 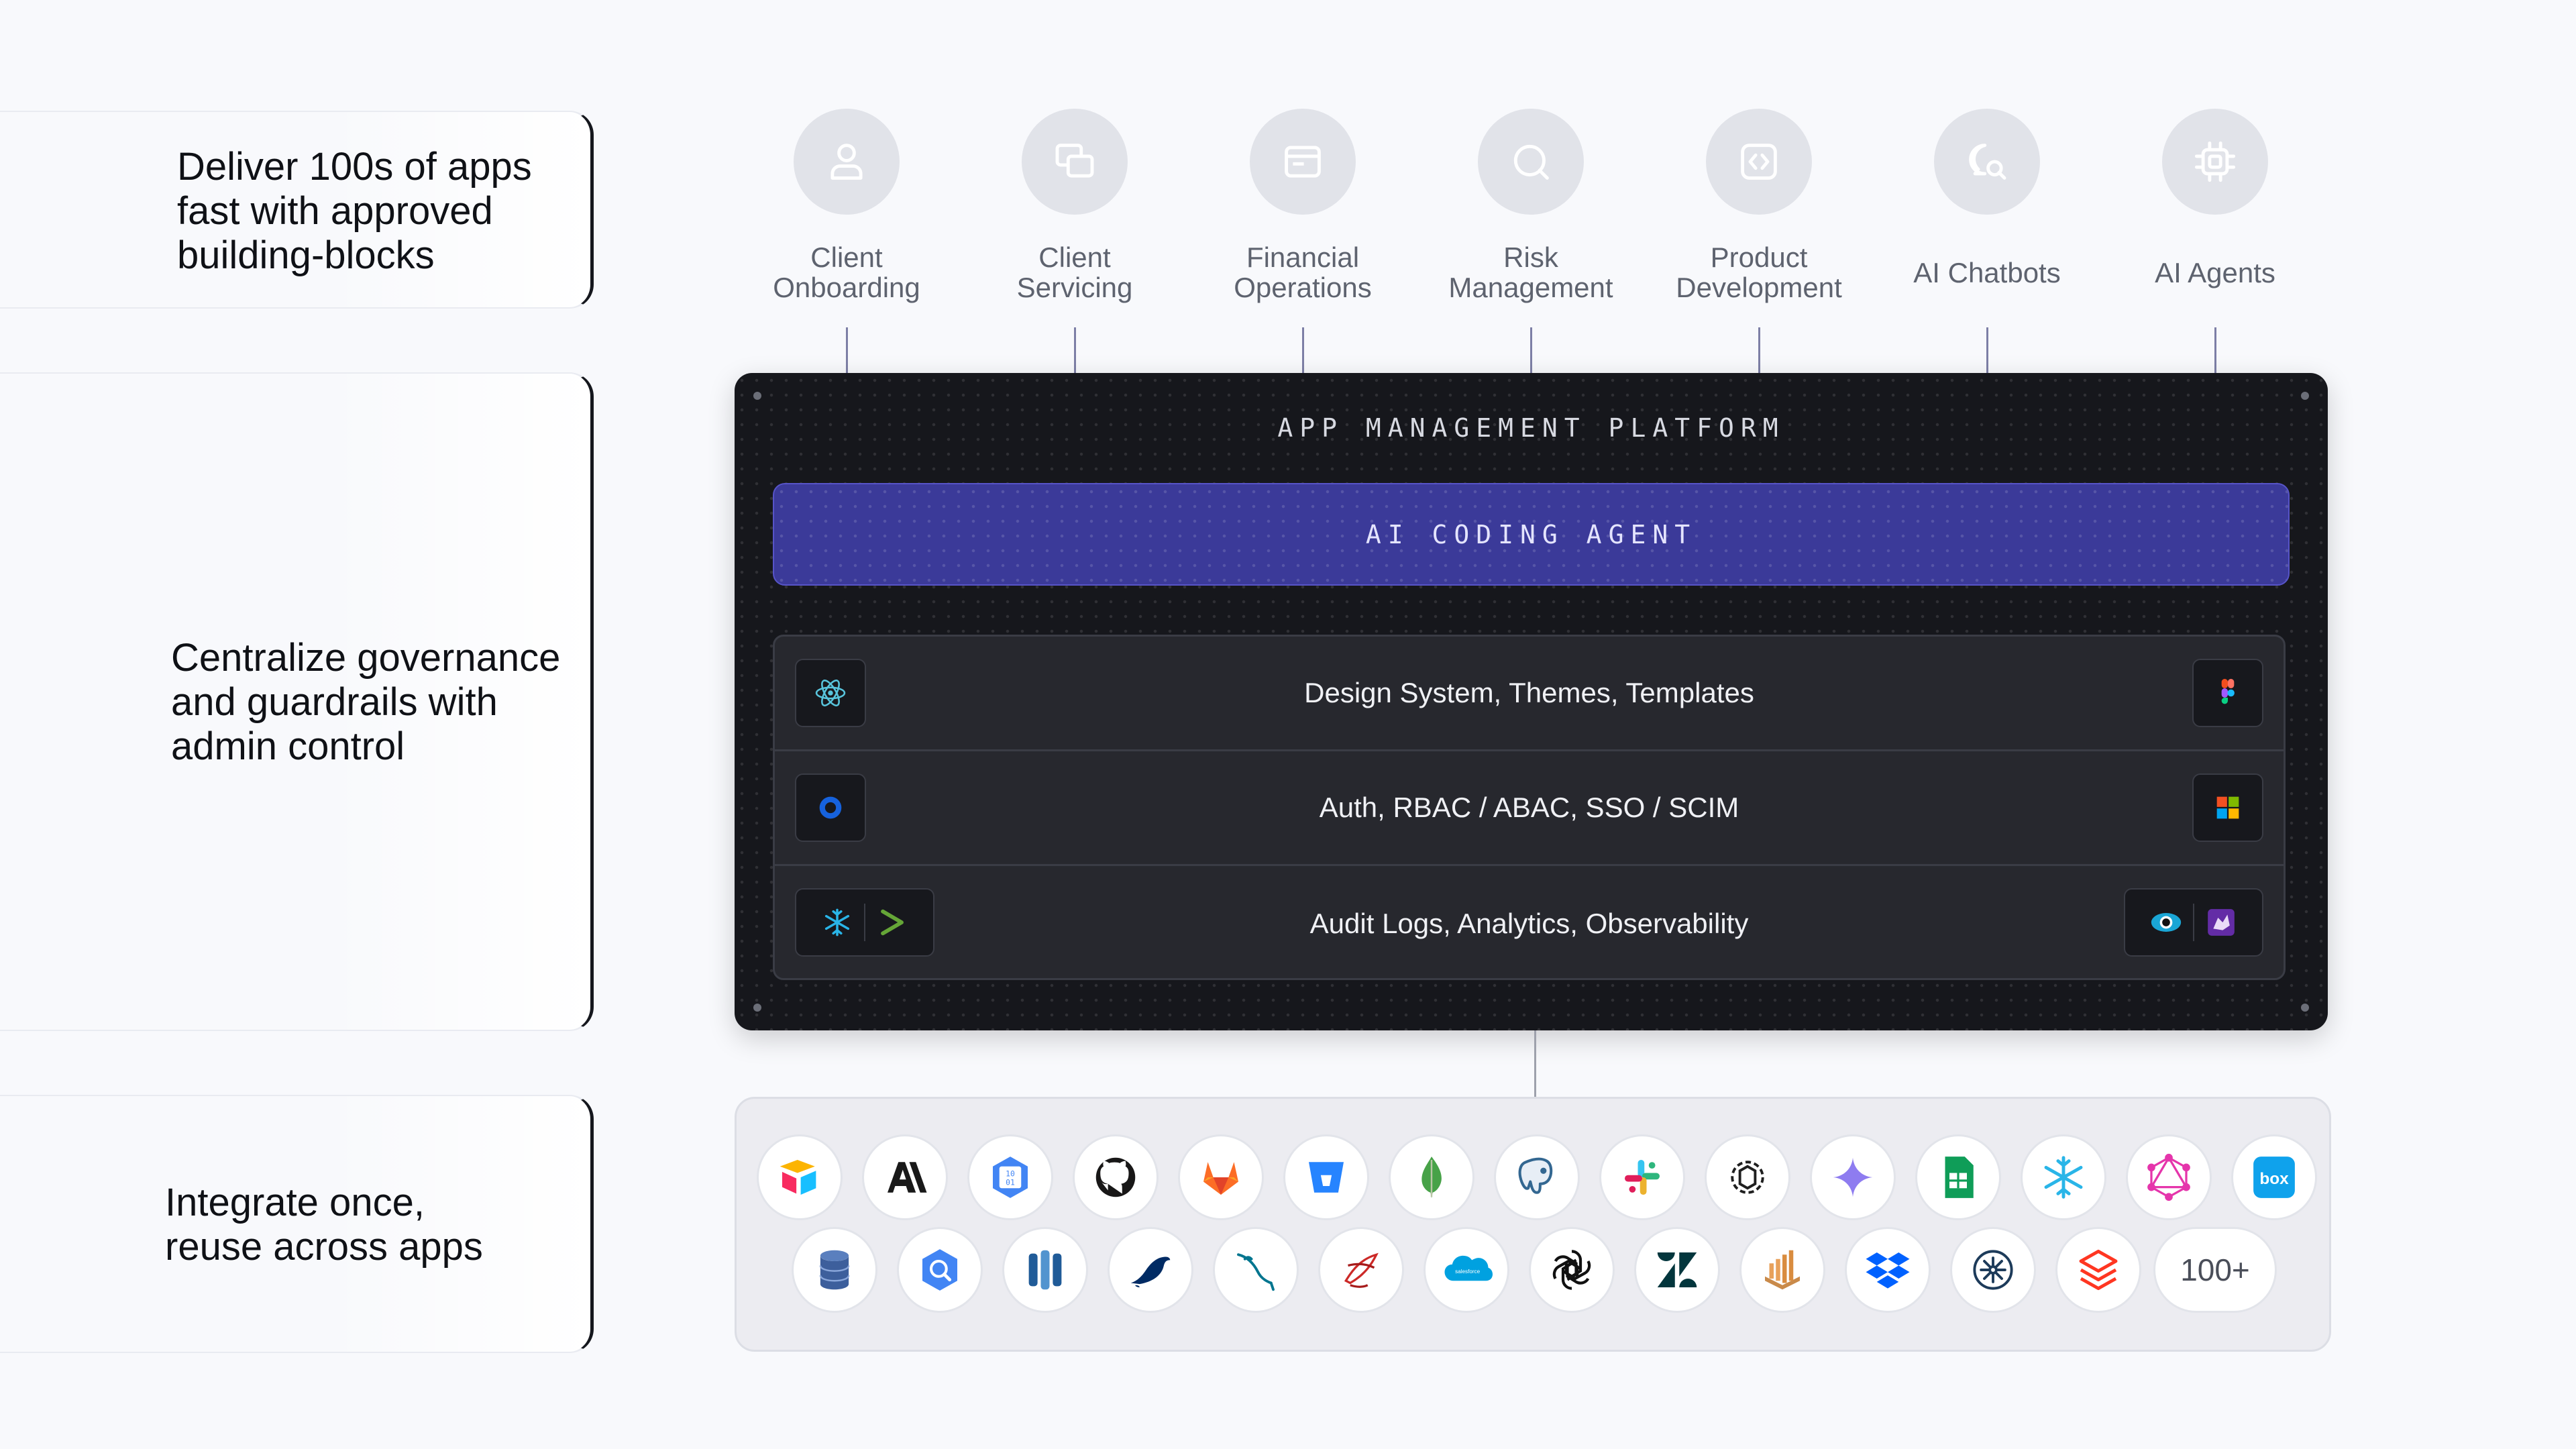 What do you see at coordinates (324, 1225) in the screenshot?
I see `bracket-text-integrate: Integrate once, reuse across apps` at bounding box center [324, 1225].